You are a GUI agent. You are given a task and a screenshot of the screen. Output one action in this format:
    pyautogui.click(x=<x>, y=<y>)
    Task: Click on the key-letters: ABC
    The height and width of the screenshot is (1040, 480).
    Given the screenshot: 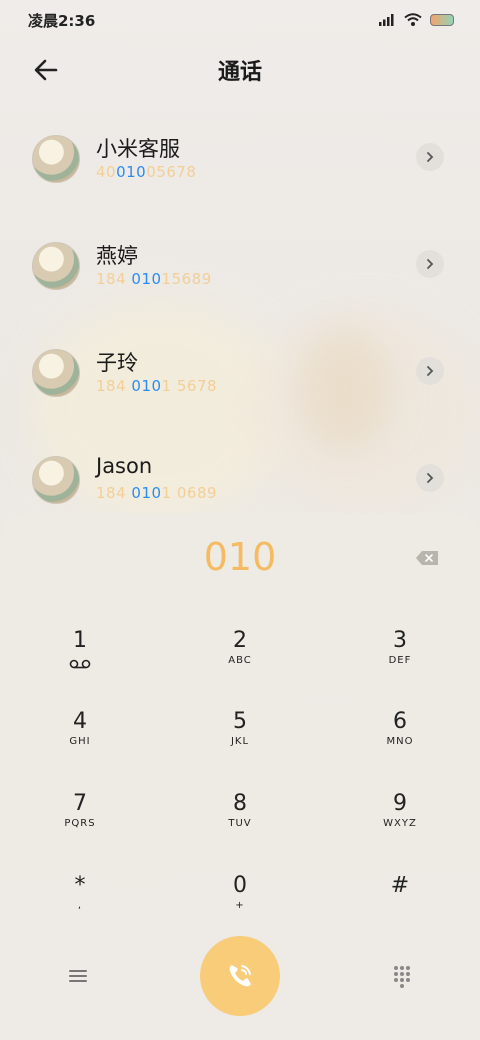 What is the action you would take?
    pyautogui.click(x=240, y=660)
    